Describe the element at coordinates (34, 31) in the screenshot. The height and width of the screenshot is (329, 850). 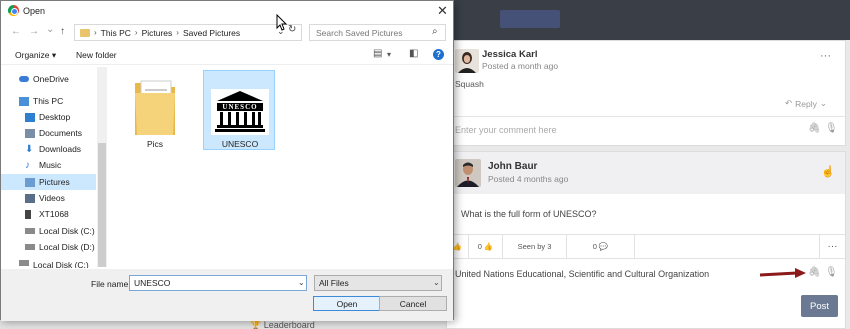
I see `forward-button: →` at that location.